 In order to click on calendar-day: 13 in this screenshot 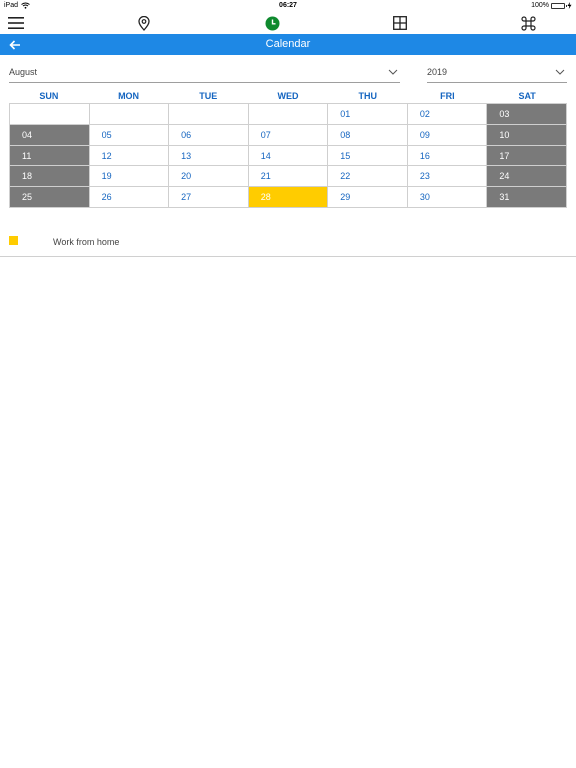, I will do `click(209, 156)`.